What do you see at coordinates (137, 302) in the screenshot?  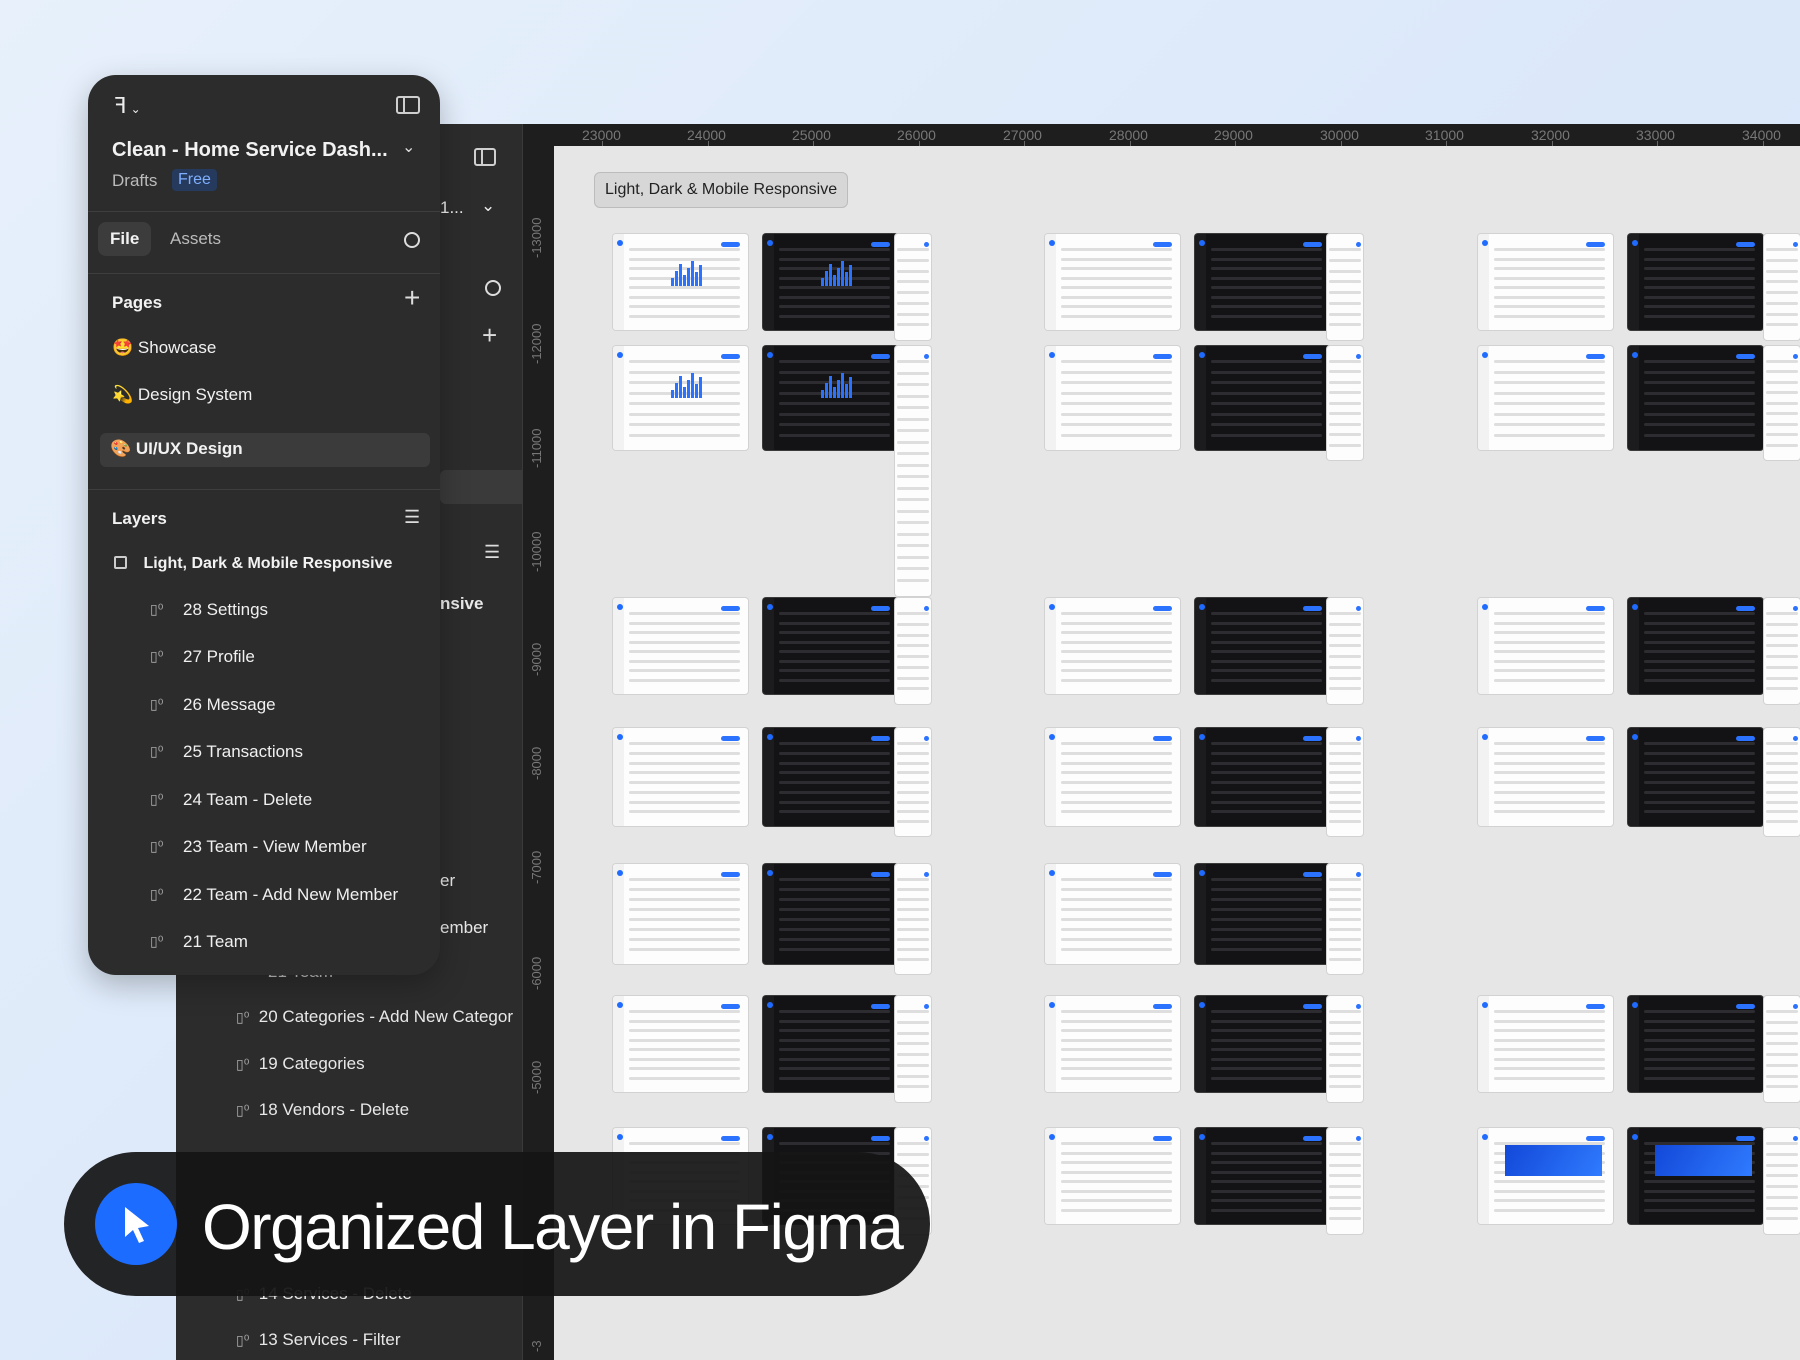 I see `pages-heading: Pages` at bounding box center [137, 302].